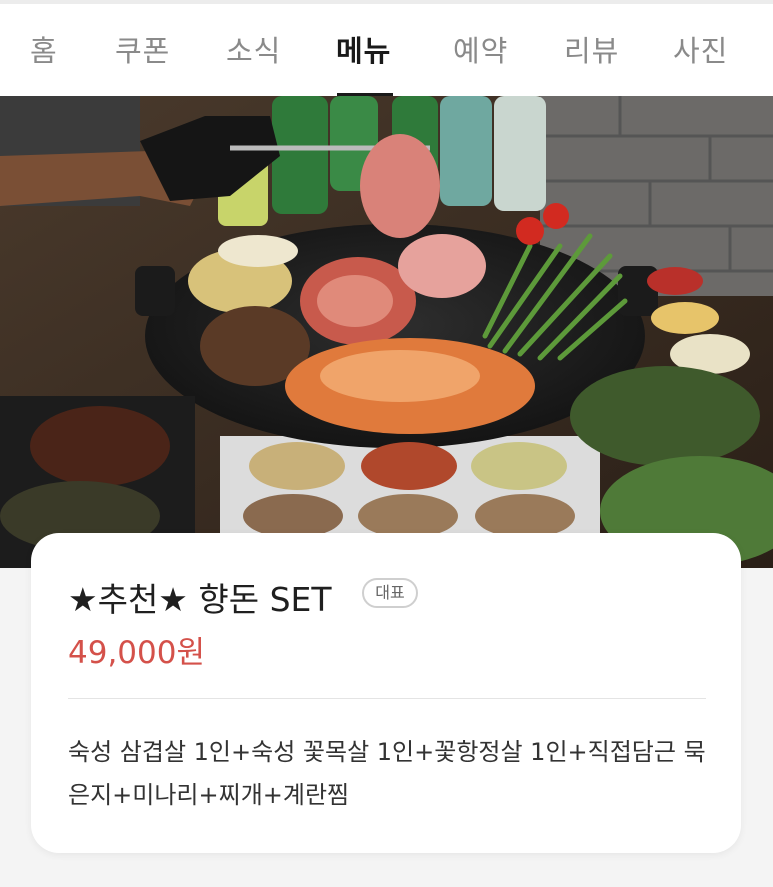 This screenshot has width=773, height=887. Describe the element at coordinates (363, 48) in the screenshot. I see `tab-menu: 메뉴` at that location.